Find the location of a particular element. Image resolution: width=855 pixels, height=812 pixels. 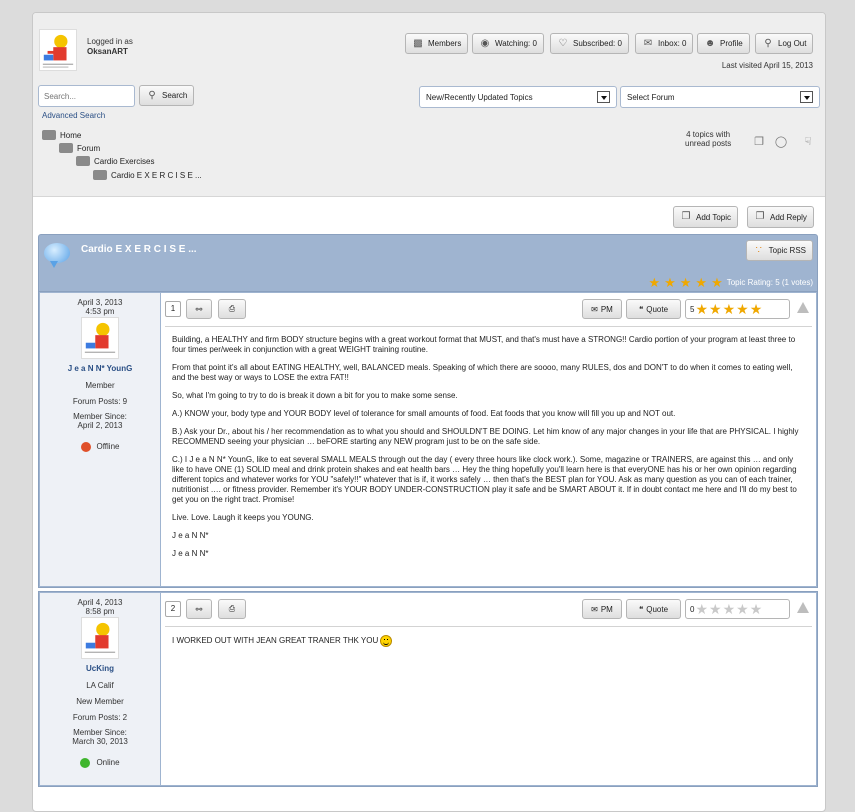

post-rating-value: 5 is located at coordinates (692, 309).